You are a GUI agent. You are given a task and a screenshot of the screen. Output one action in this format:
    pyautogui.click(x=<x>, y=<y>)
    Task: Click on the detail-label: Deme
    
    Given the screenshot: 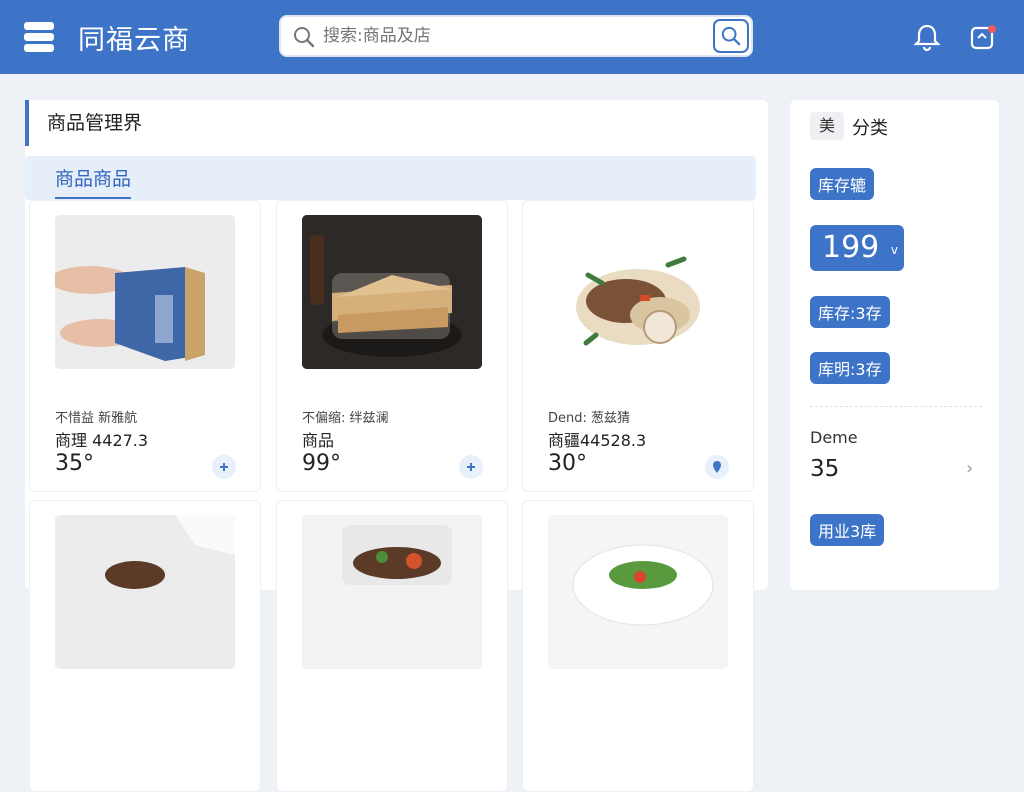 What is the action you would take?
    pyautogui.click(x=834, y=437)
    